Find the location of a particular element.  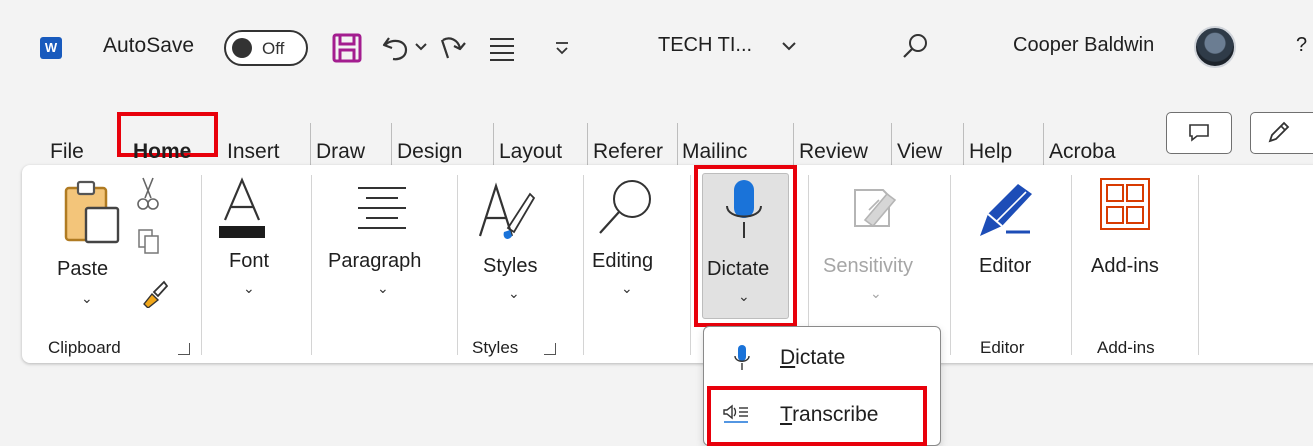

find-magnifier-icon is located at coordinates (625, 210).